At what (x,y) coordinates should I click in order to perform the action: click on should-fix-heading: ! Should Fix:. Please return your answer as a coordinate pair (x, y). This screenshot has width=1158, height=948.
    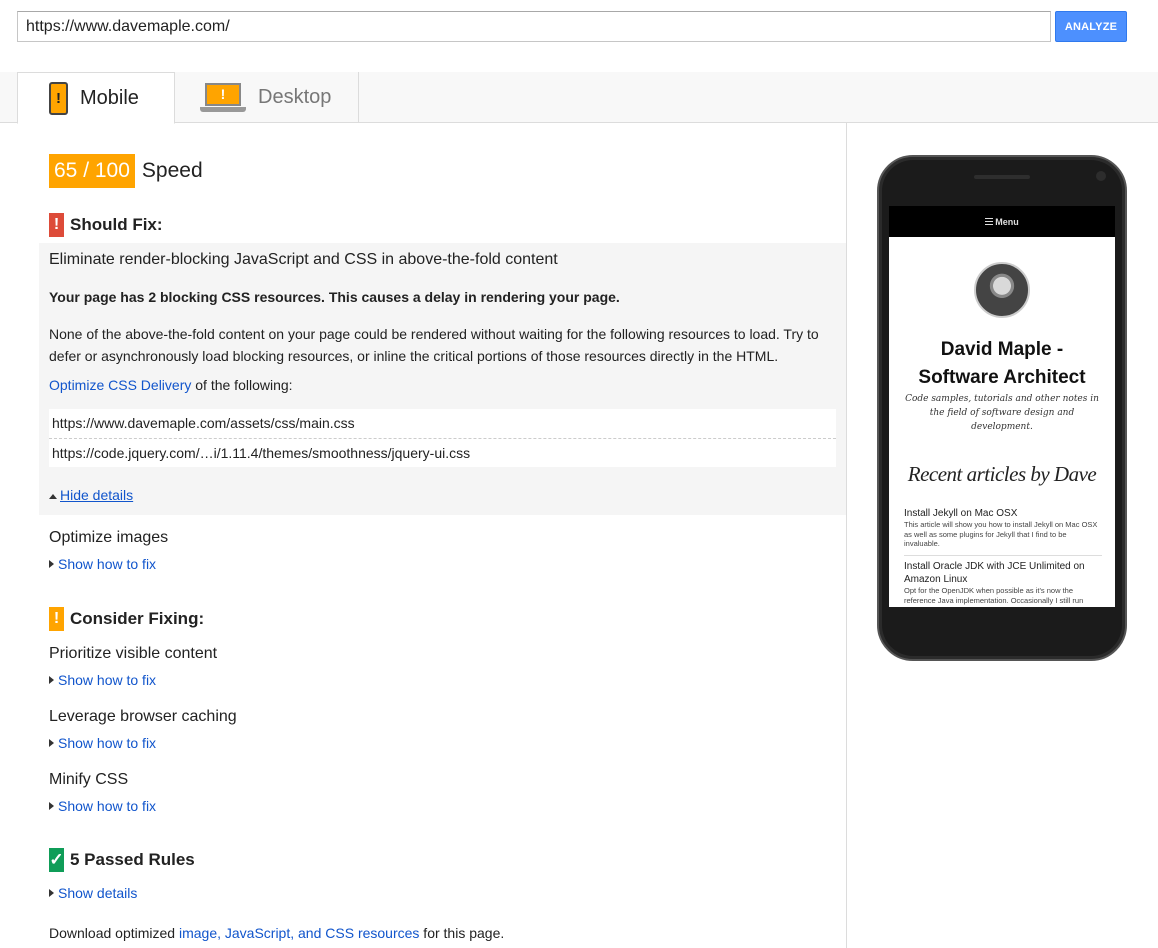
    Looking at the image, I should click on (106, 225).